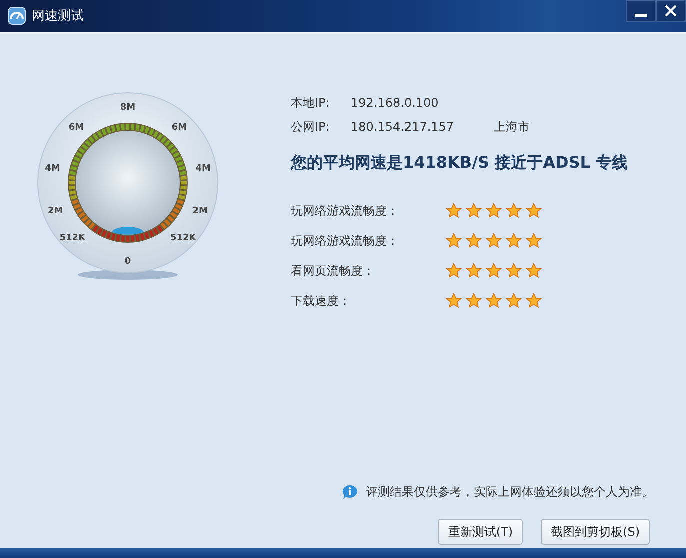 The width and height of the screenshot is (686, 558). Describe the element at coordinates (641, 11) in the screenshot. I see `minimize-button` at that location.